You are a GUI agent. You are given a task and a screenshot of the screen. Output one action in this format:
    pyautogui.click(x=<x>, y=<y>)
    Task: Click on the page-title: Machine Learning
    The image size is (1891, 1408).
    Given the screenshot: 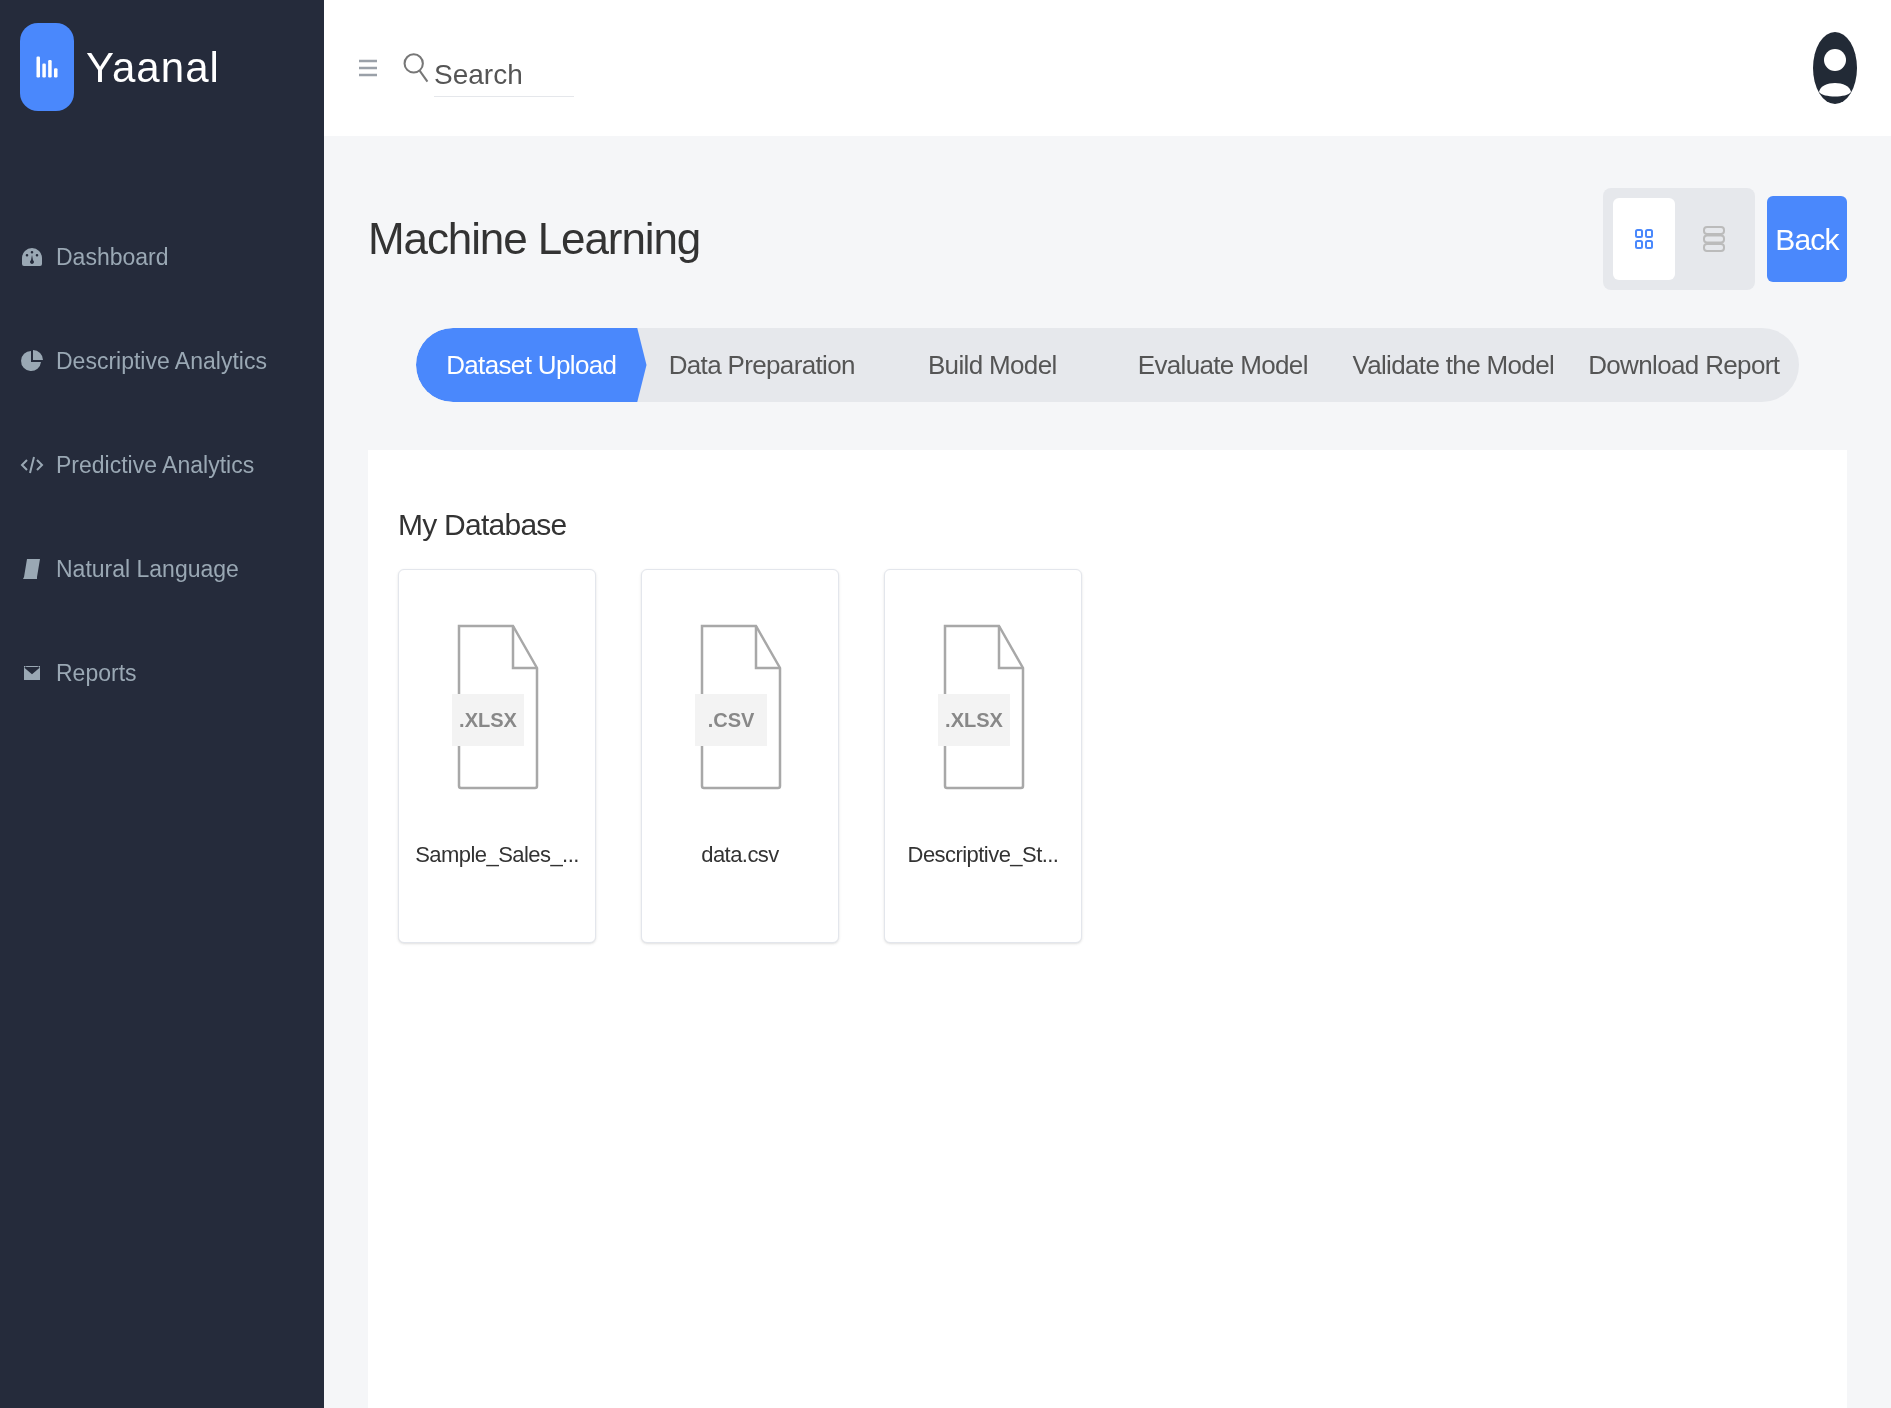 What is the action you would take?
    pyautogui.click(x=534, y=239)
    